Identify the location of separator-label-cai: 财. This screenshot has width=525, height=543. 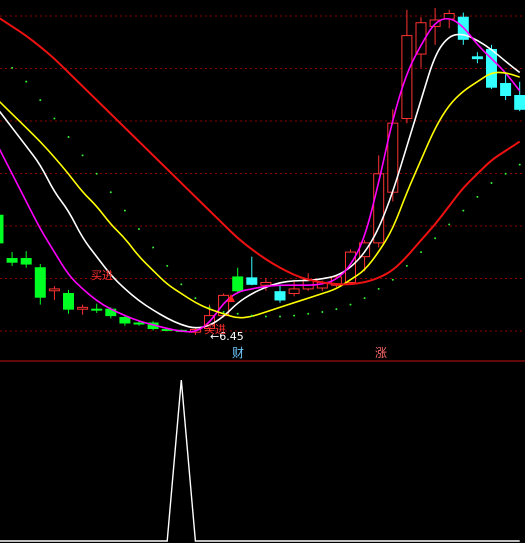
(238, 353).